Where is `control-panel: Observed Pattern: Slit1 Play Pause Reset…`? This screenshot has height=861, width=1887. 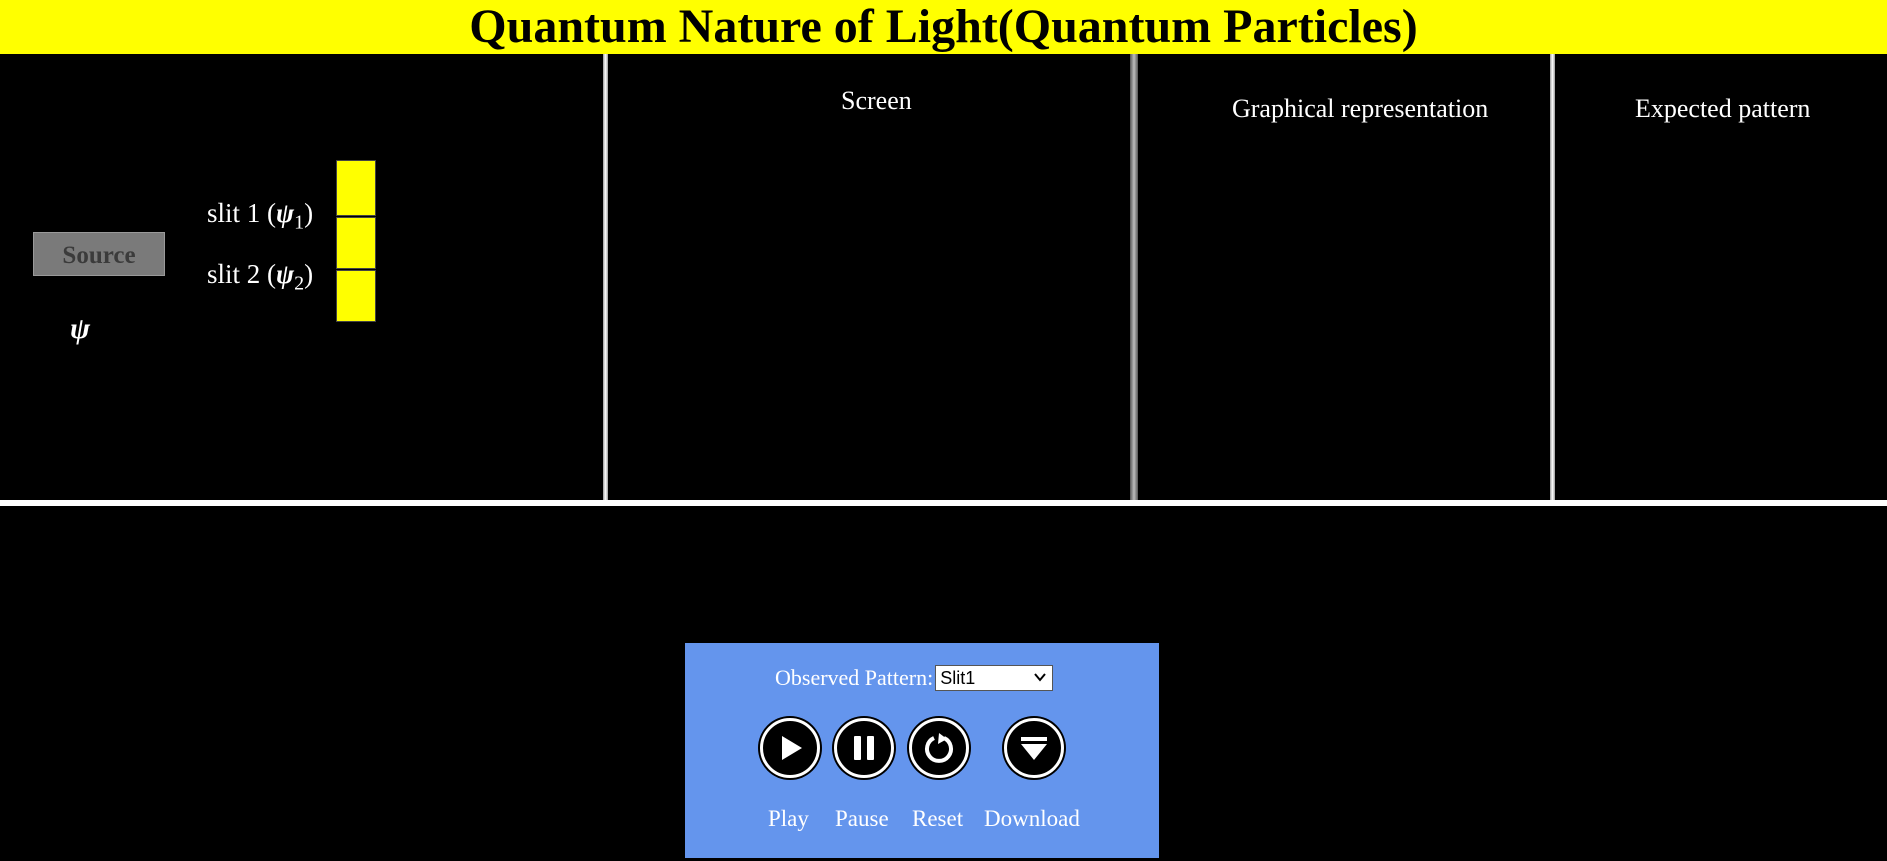
control-panel: Observed Pattern: Slit1 Play Pause Reset… is located at coordinates (922, 750).